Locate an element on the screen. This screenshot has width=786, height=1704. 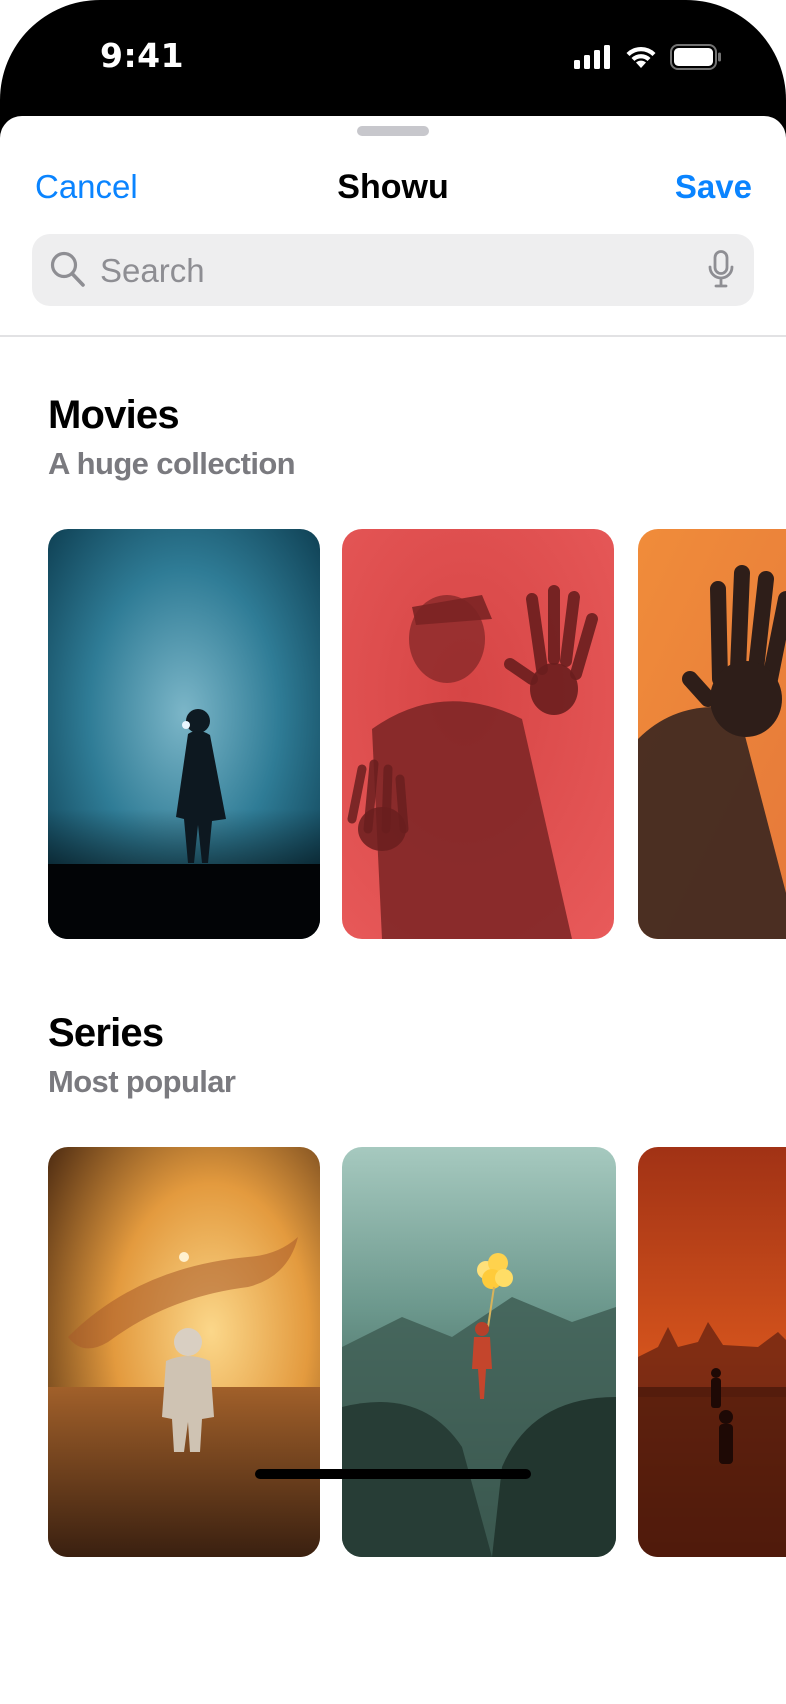
section-title-movies: Movies is located at coordinates (114, 415).